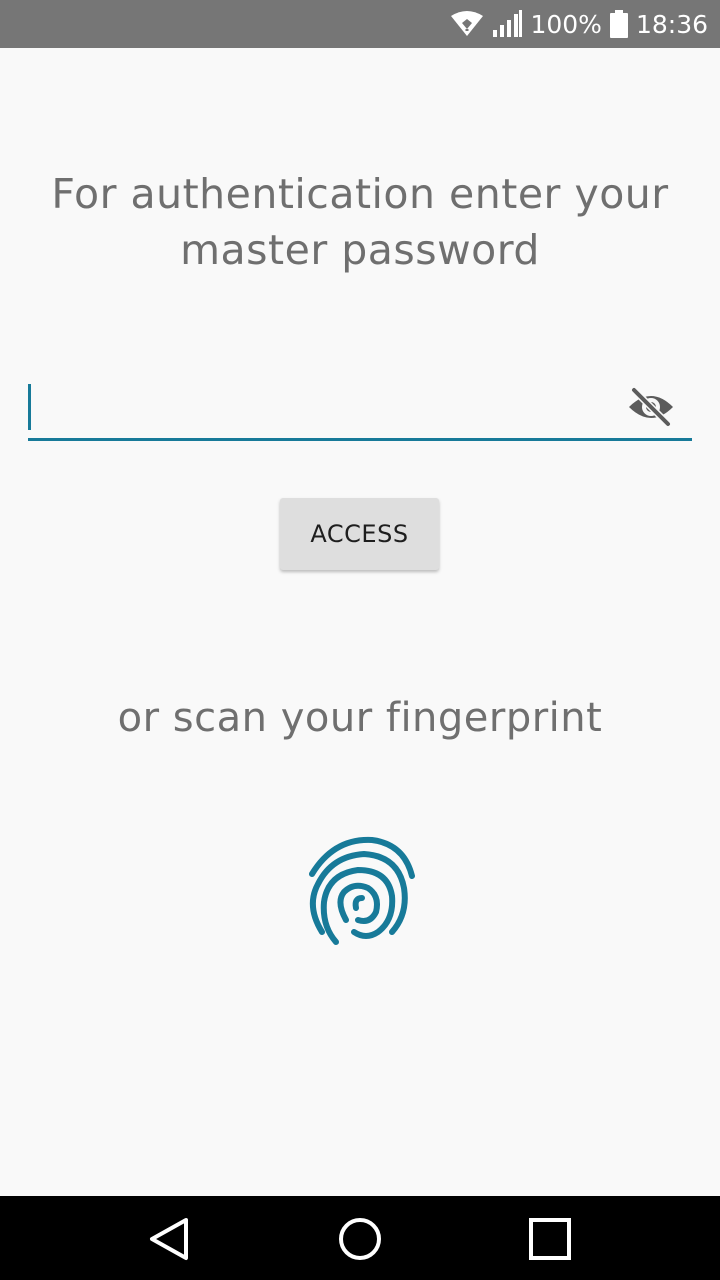  What do you see at coordinates (508, 23) in the screenshot?
I see `signal-icon` at bounding box center [508, 23].